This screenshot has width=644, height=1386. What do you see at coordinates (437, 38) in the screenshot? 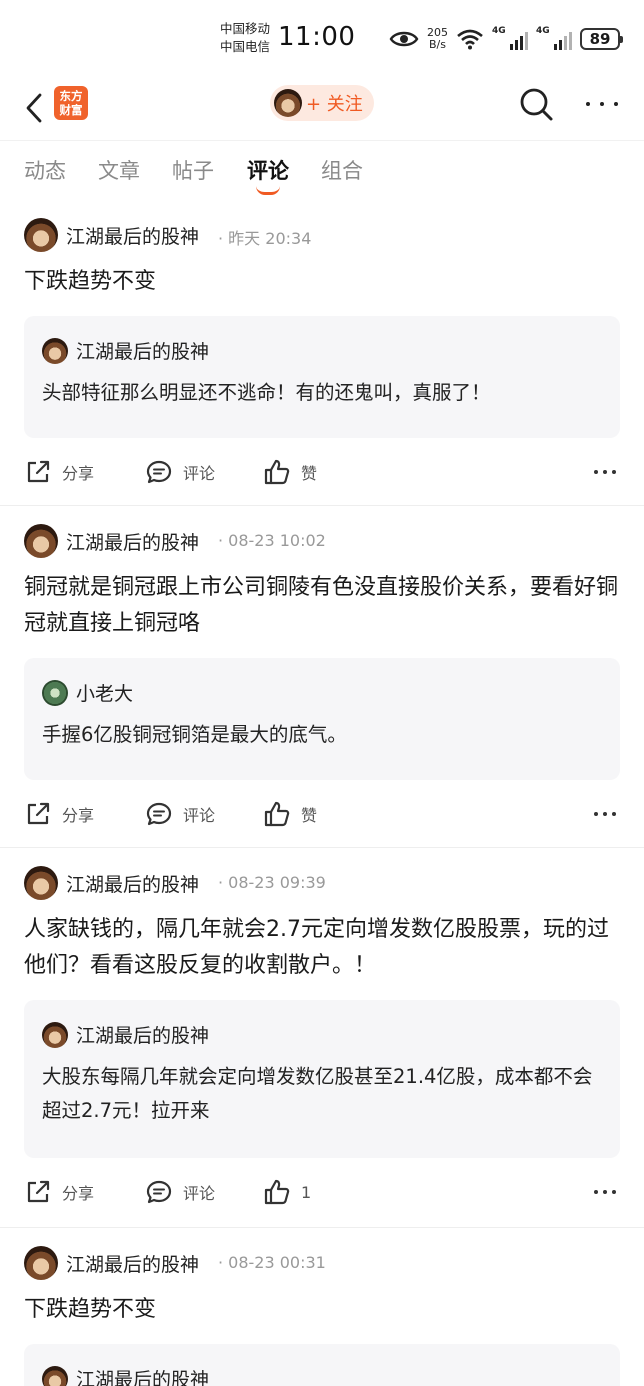
I see `net-speed: 205 B/s` at bounding box center [437, 38].